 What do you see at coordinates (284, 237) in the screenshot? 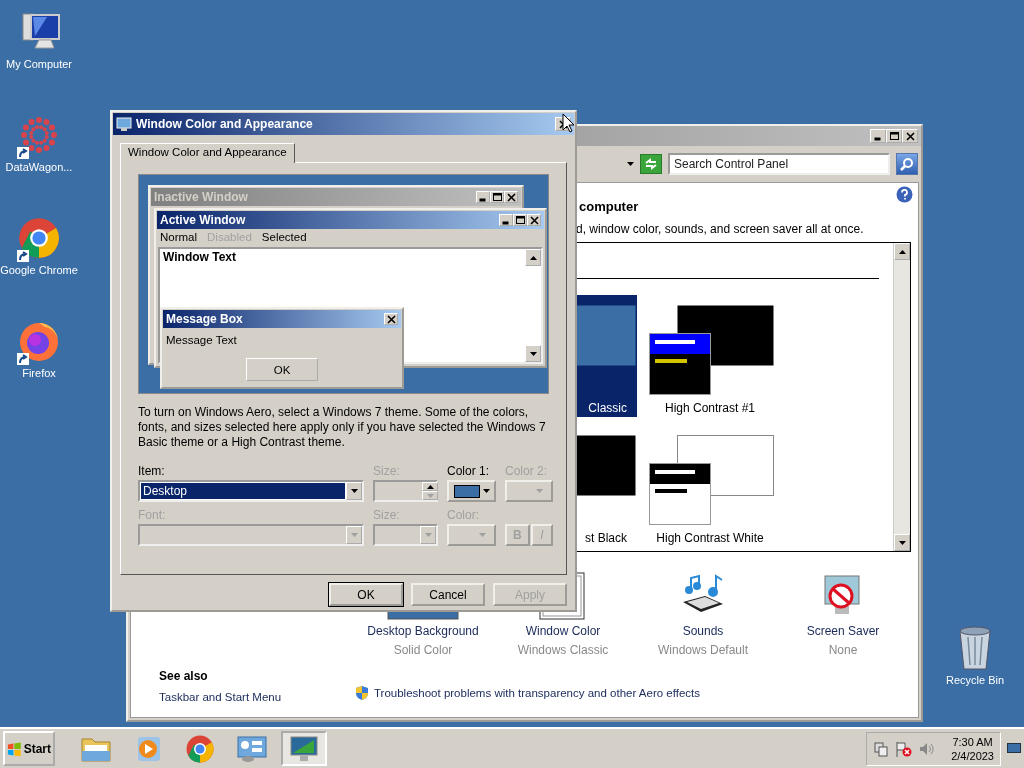
I see `menu-item: Selected` at bounding box center [284, 237].